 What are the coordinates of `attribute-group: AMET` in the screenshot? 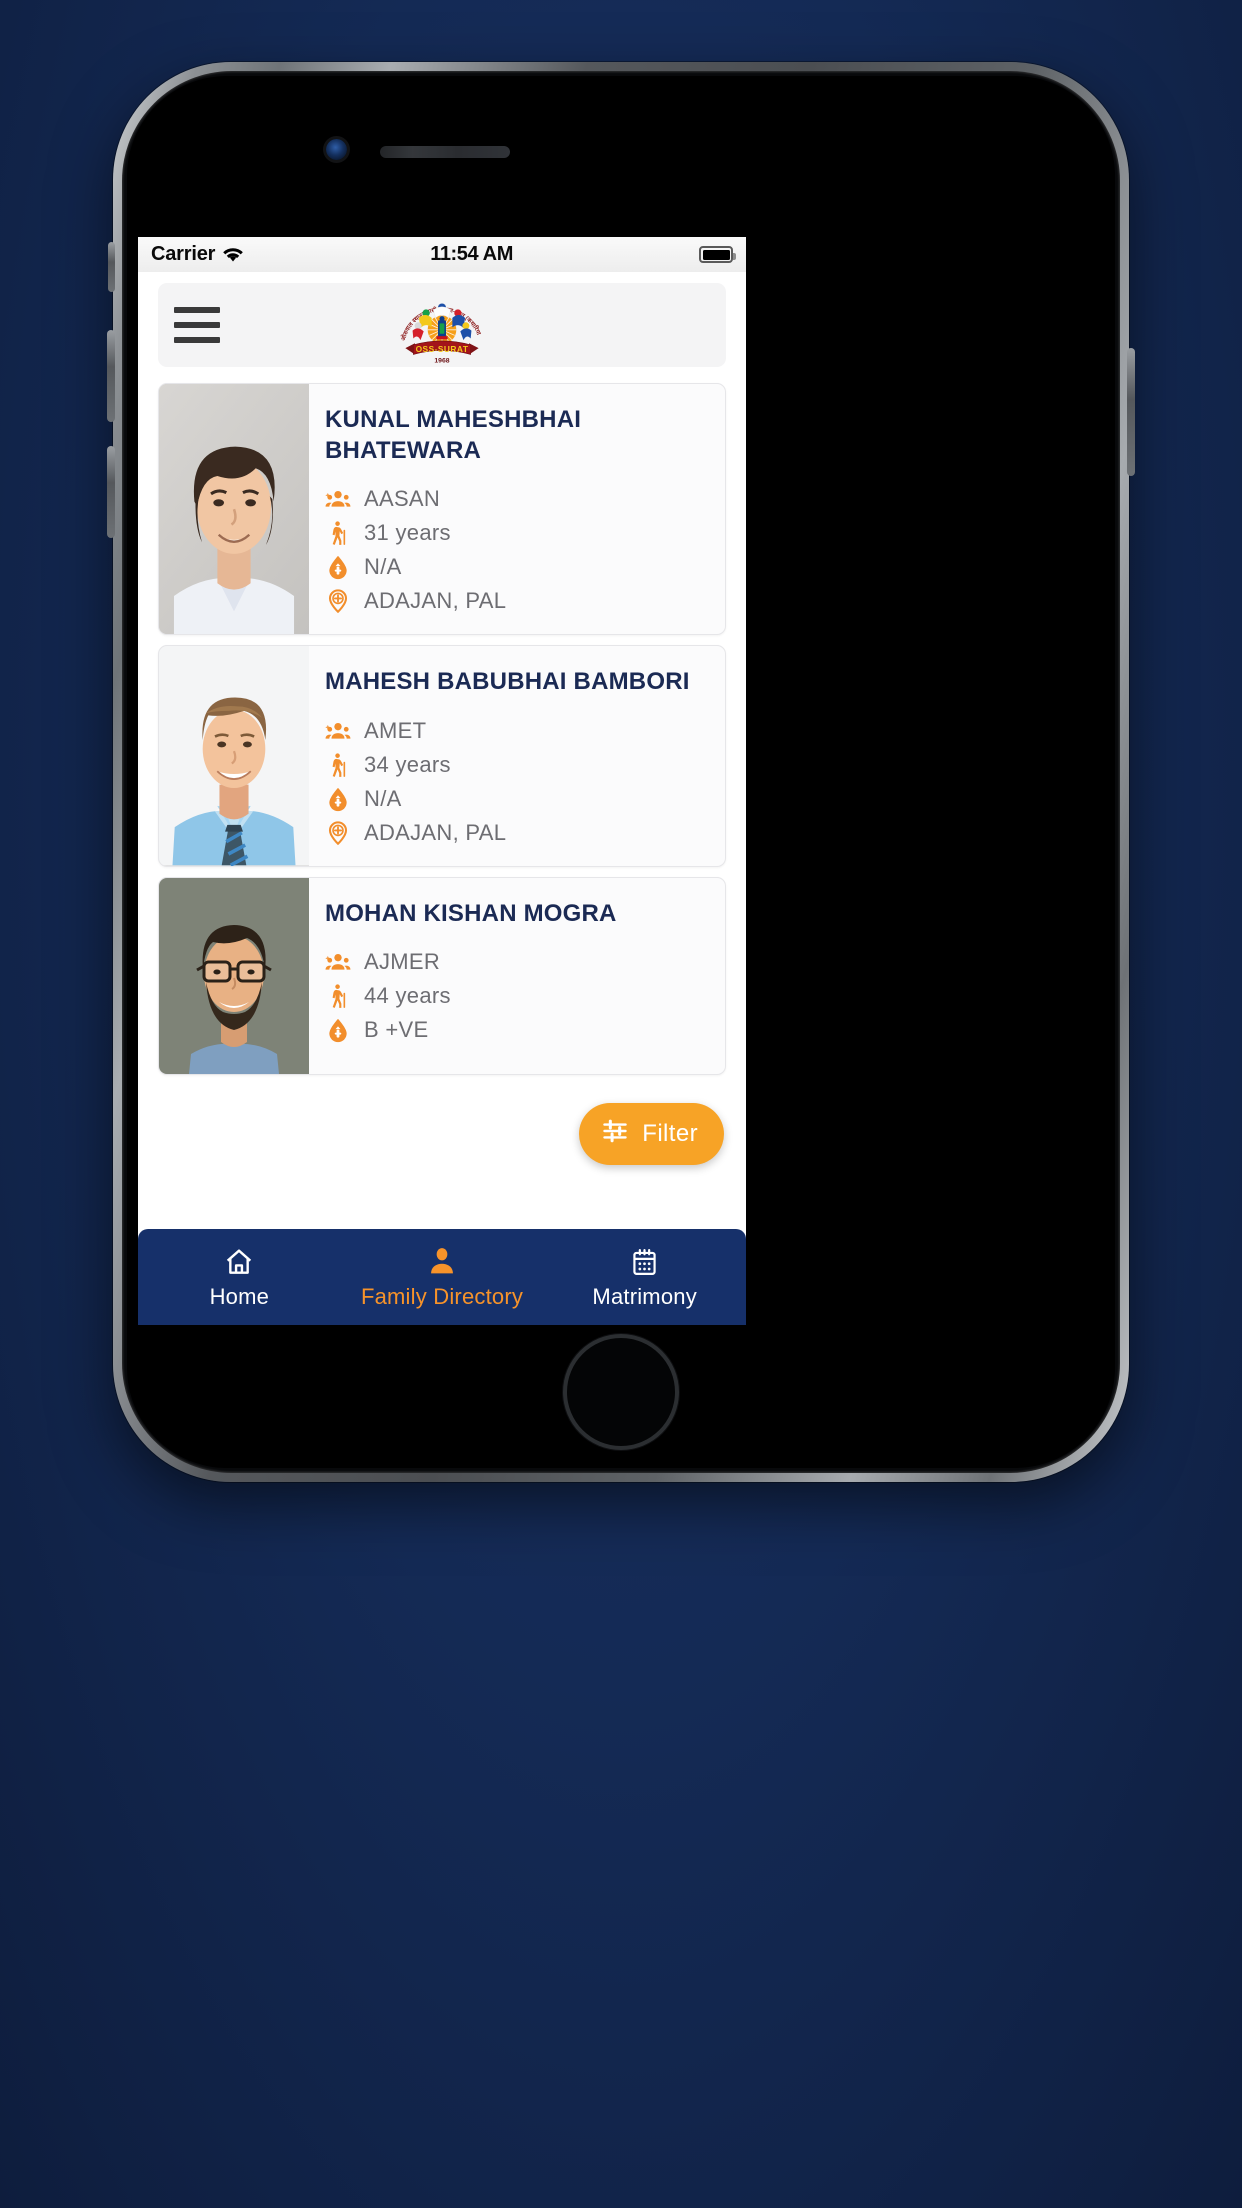 It's located at (518, 731).